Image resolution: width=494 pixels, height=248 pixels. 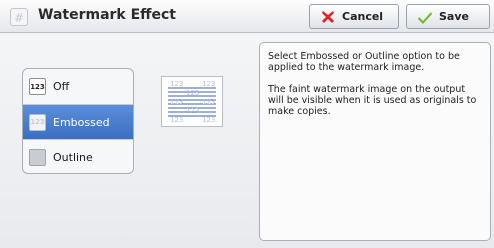 I want to click on title-bar: # Watermark Effect Cancel Save, so click(x=247, y=16).